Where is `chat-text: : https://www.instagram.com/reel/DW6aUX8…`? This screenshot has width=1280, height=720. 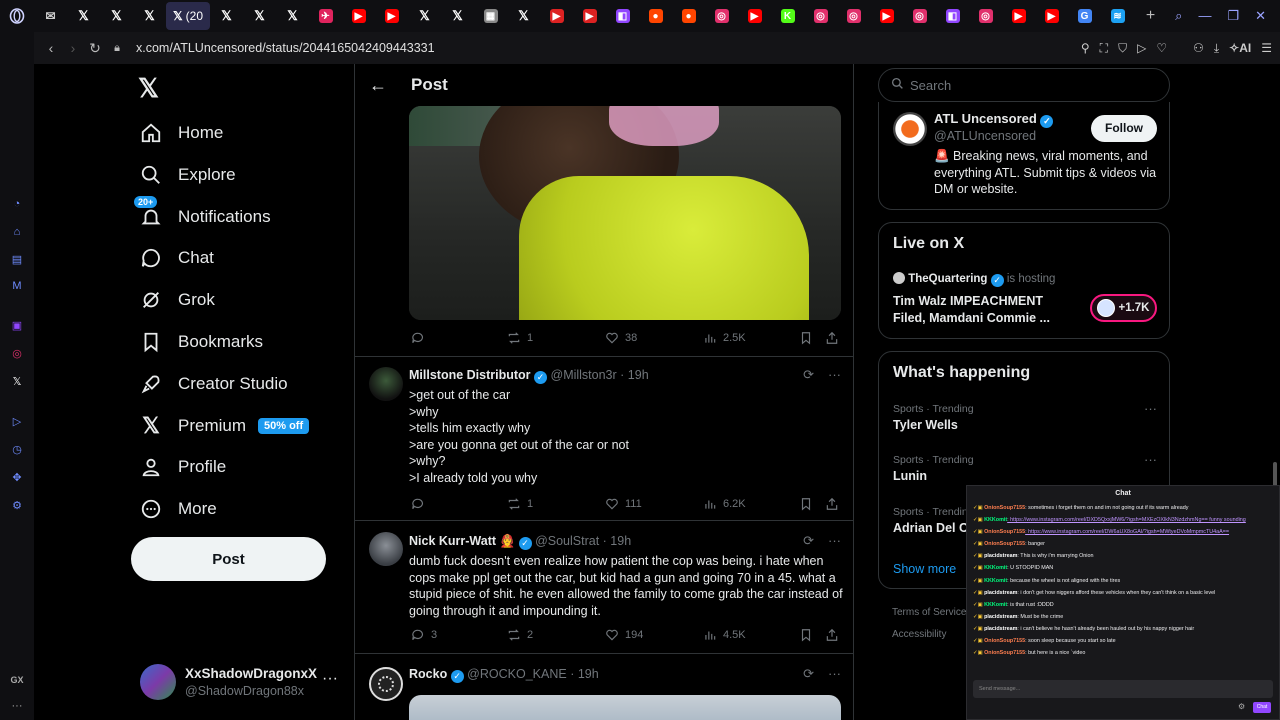 chat-text: : https://www.instagram.com/reel/DW6aUX8… is located at coordinates (1127, 532).